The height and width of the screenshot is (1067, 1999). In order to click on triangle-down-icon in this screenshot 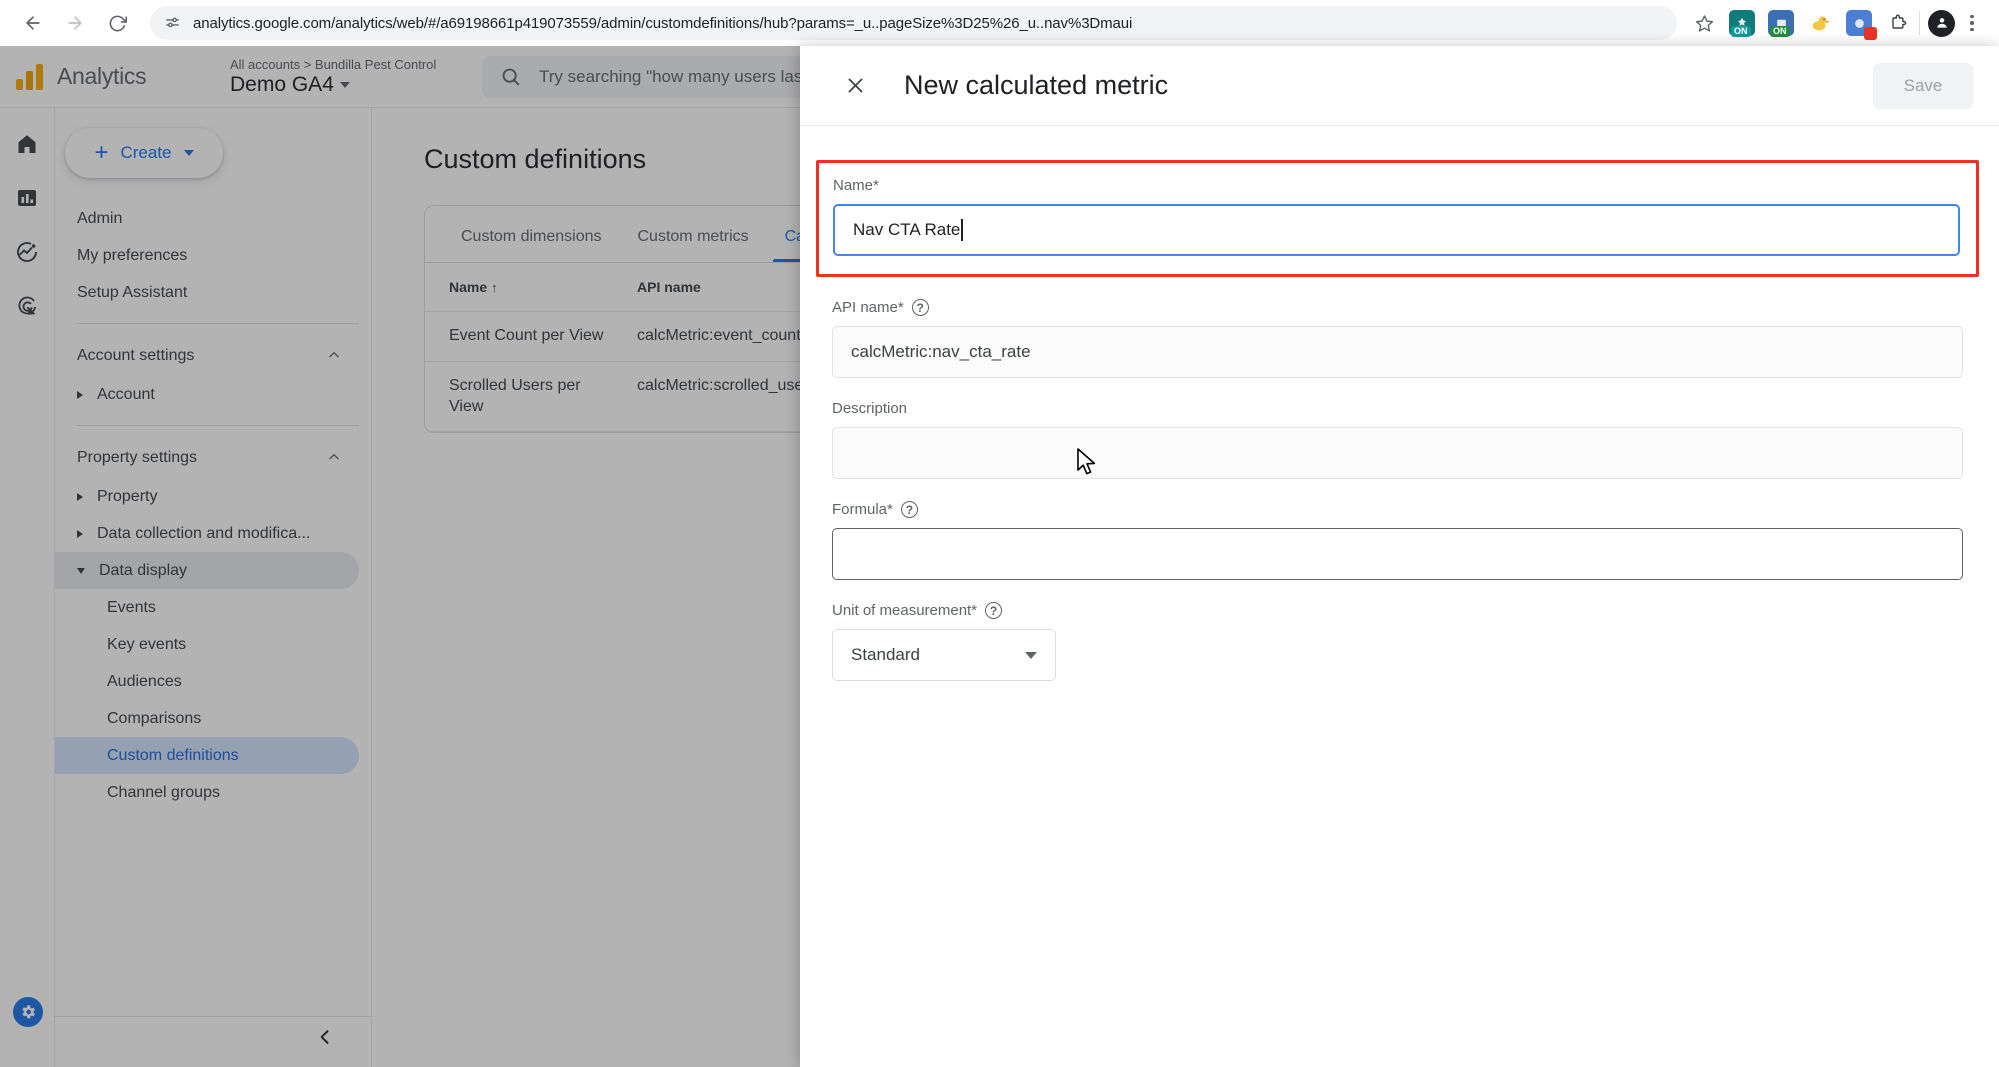, I will do `click(81, 570)`.